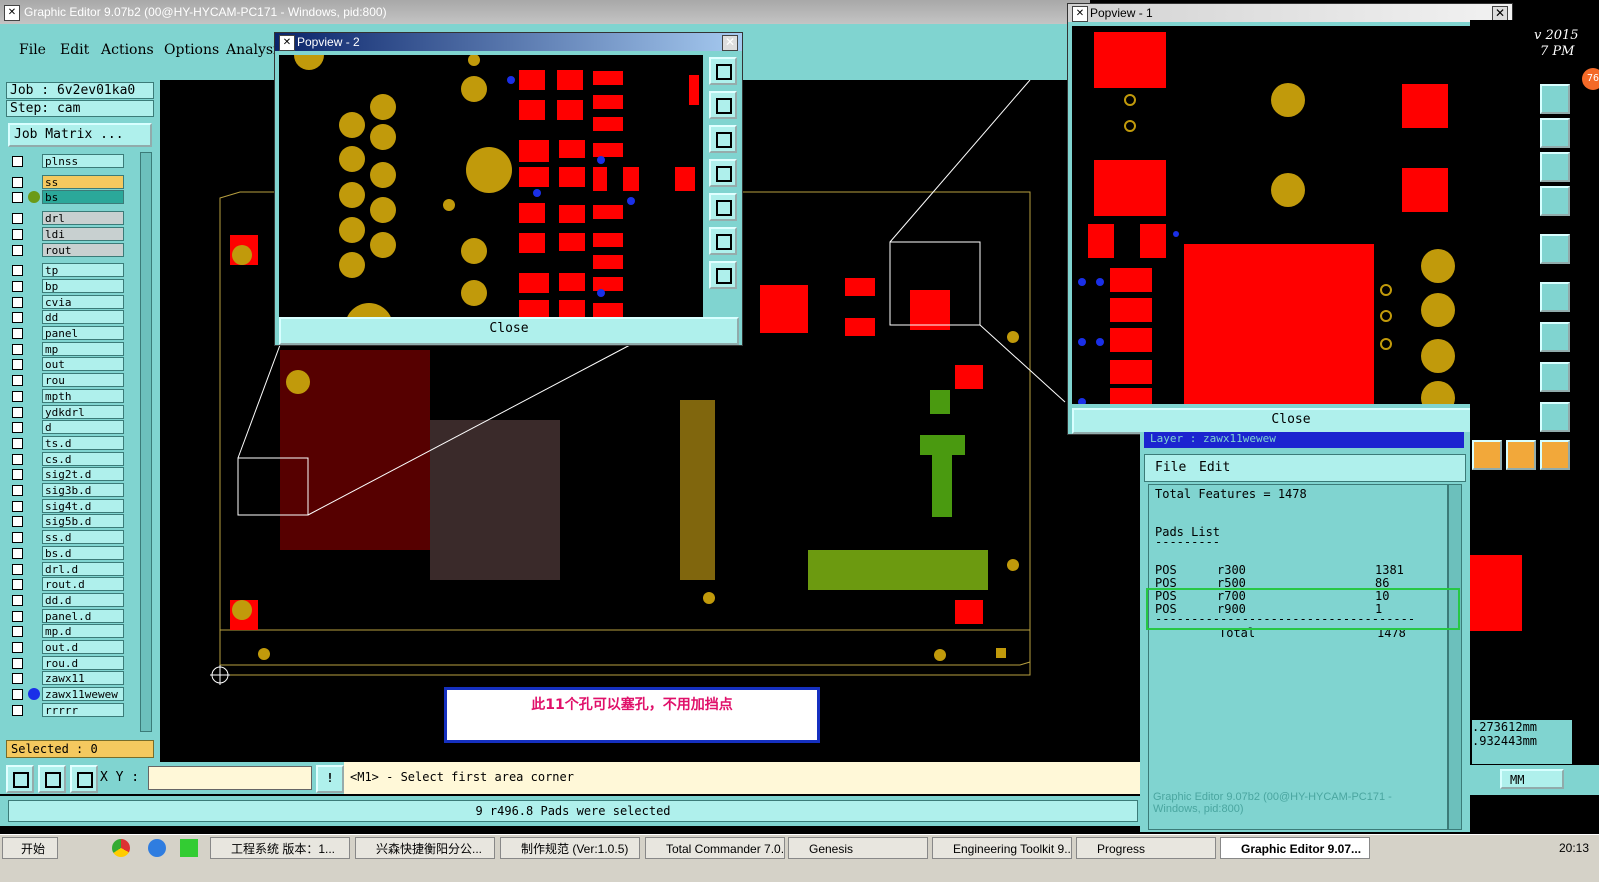 The image size is (1599, 882). Describe the element at coordinates (83, 348) in the screenshot. I see `layer-name: mp` at that location.